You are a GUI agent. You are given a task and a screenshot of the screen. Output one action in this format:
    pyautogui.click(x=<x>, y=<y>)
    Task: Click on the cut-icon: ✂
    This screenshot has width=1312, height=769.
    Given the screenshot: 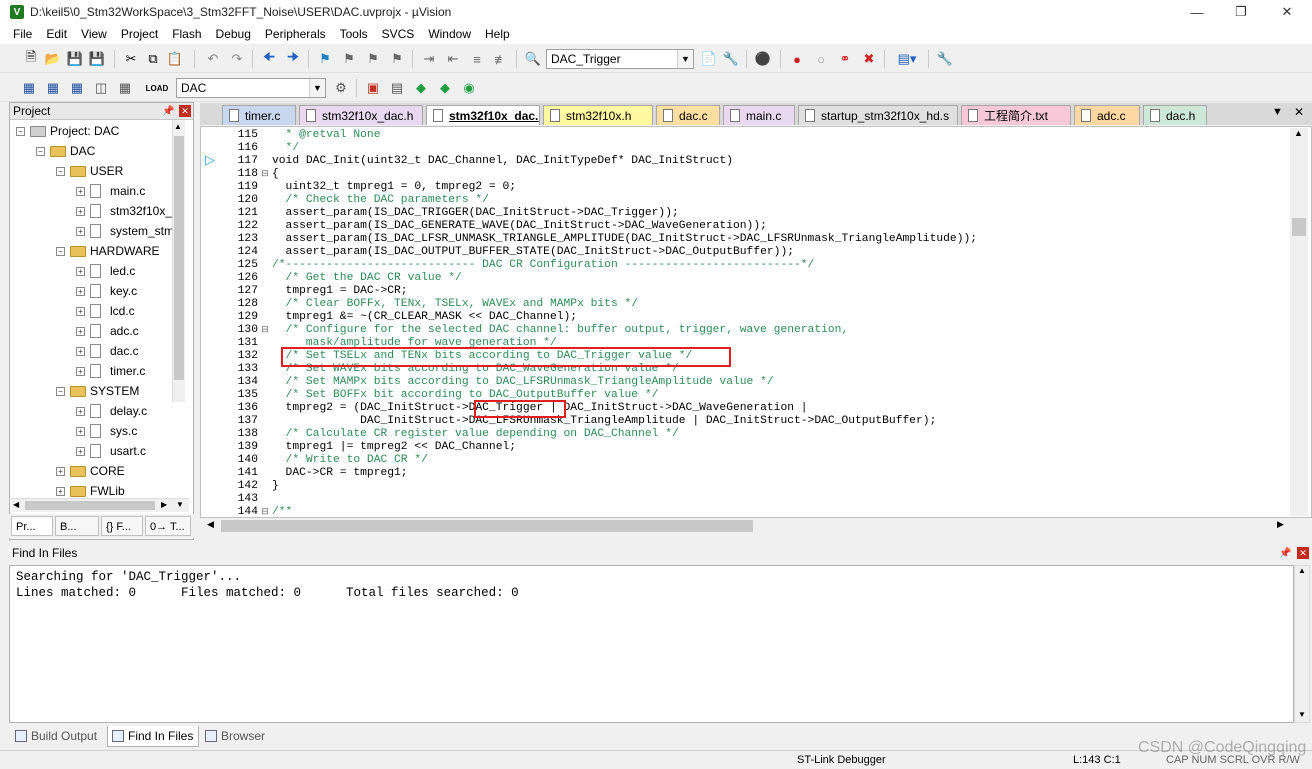 What is the action you would take?
    pyautogui.click(x=131, y=59)
    